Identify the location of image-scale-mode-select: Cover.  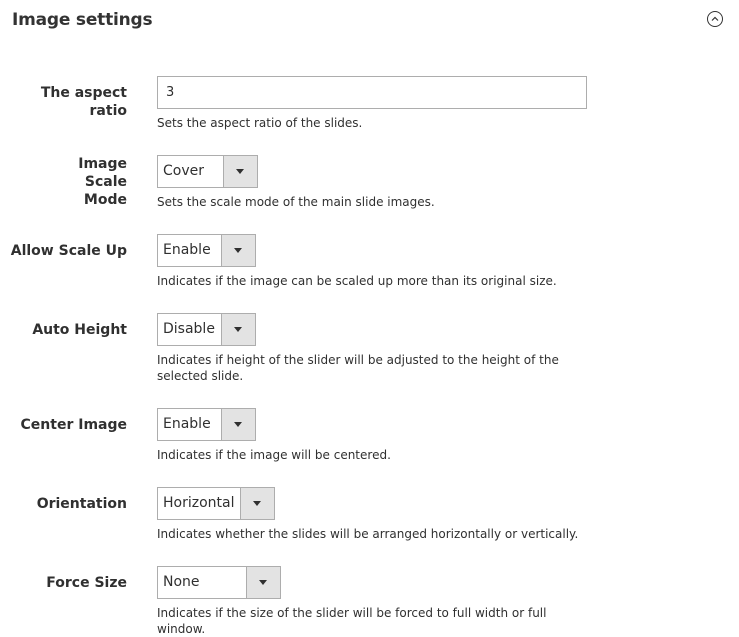
(207, 171).